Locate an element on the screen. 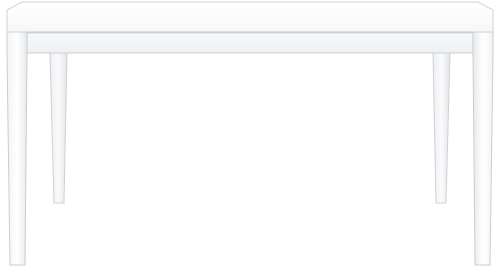  table-leg-front-left is located at coordinates (17, 148).